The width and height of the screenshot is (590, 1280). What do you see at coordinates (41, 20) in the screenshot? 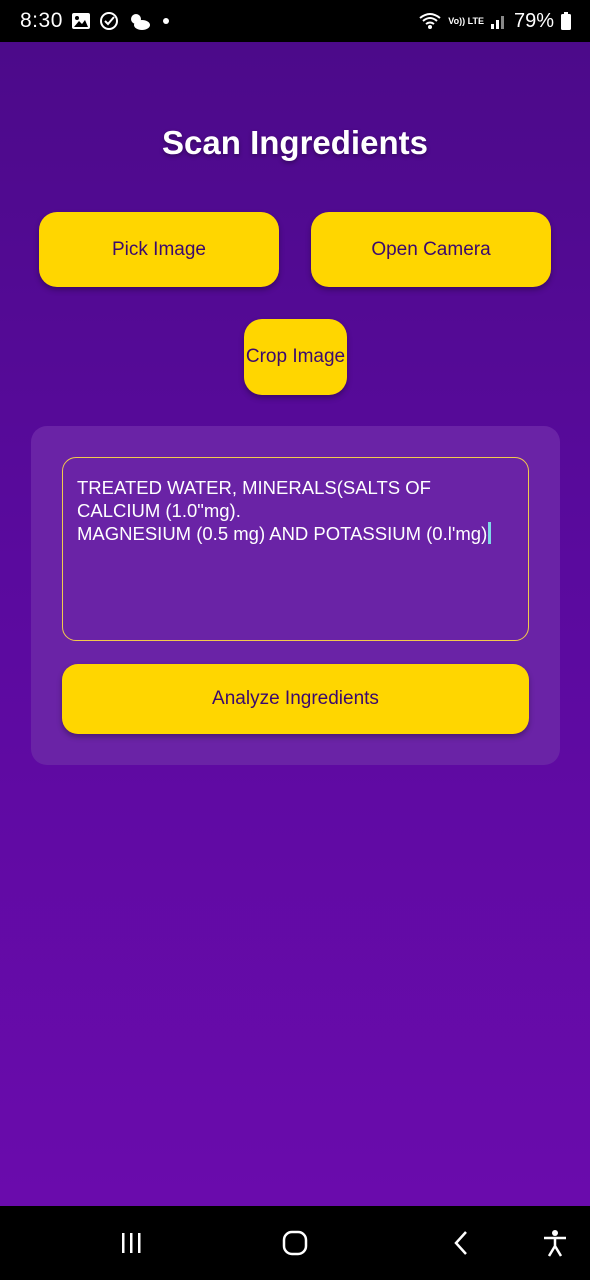
I see `clock: 8:30` at bounding box center [41, 20].